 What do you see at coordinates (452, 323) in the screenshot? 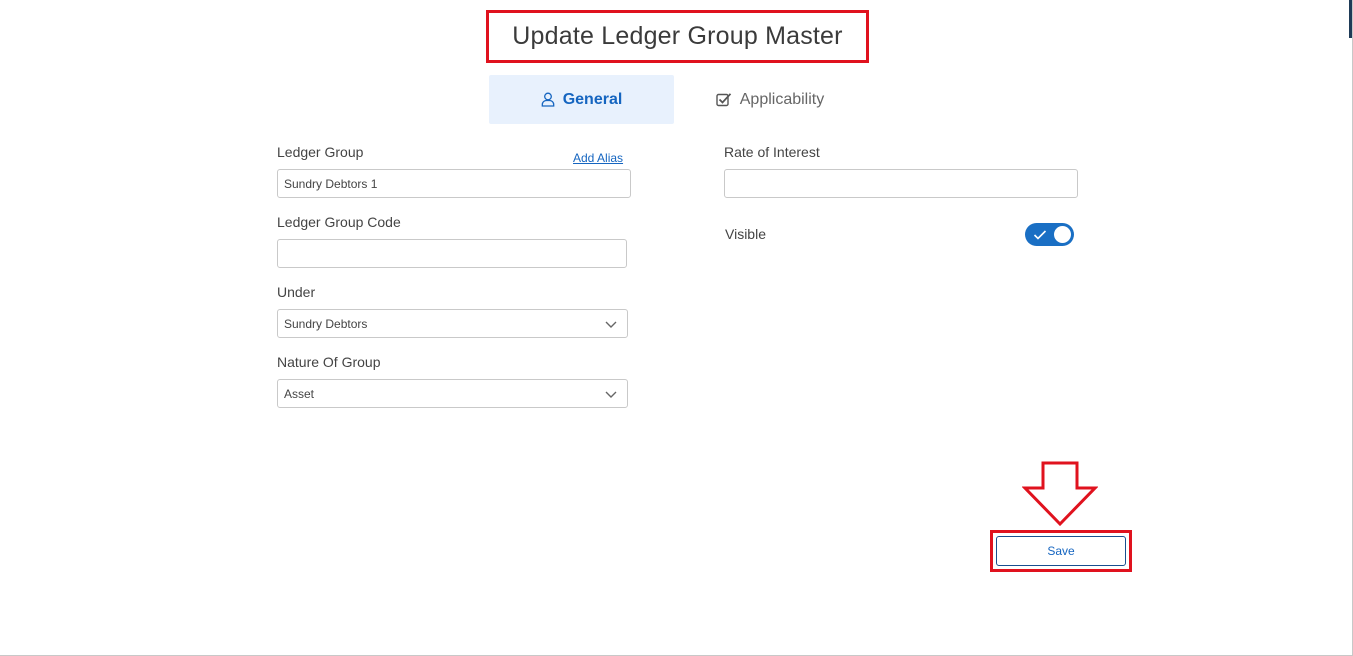
I see `under-select: Sundry Debtors` at bounding box center [452, 323].